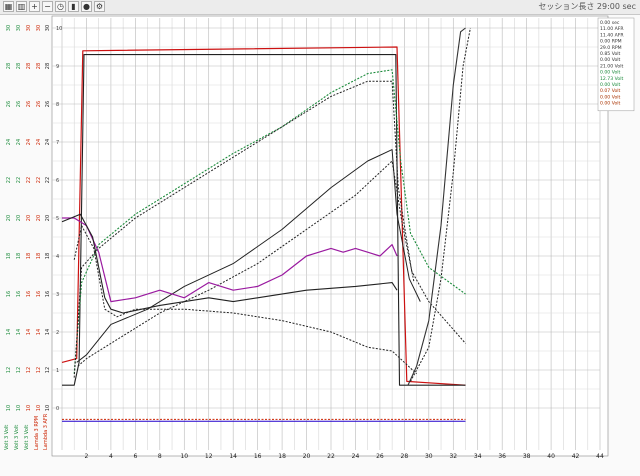  What do you see at coordinates (57, 105) in the screenshot?
I see `y-tick-label: 8` at bounding box center [57, 105].